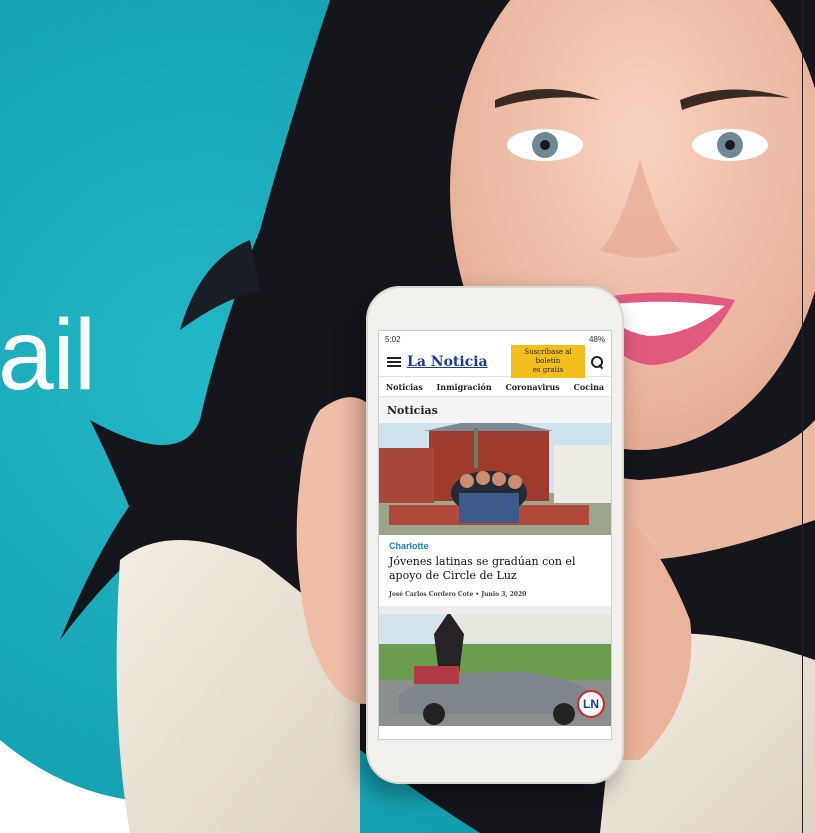 Image resolution: width=815 pixels, height=833 pixels. What do you see at coordinates (548, 356) in the screenshot?
I see `subscribe-label-line1: Suscríbase al boletín` at bounding box center [548, 356].